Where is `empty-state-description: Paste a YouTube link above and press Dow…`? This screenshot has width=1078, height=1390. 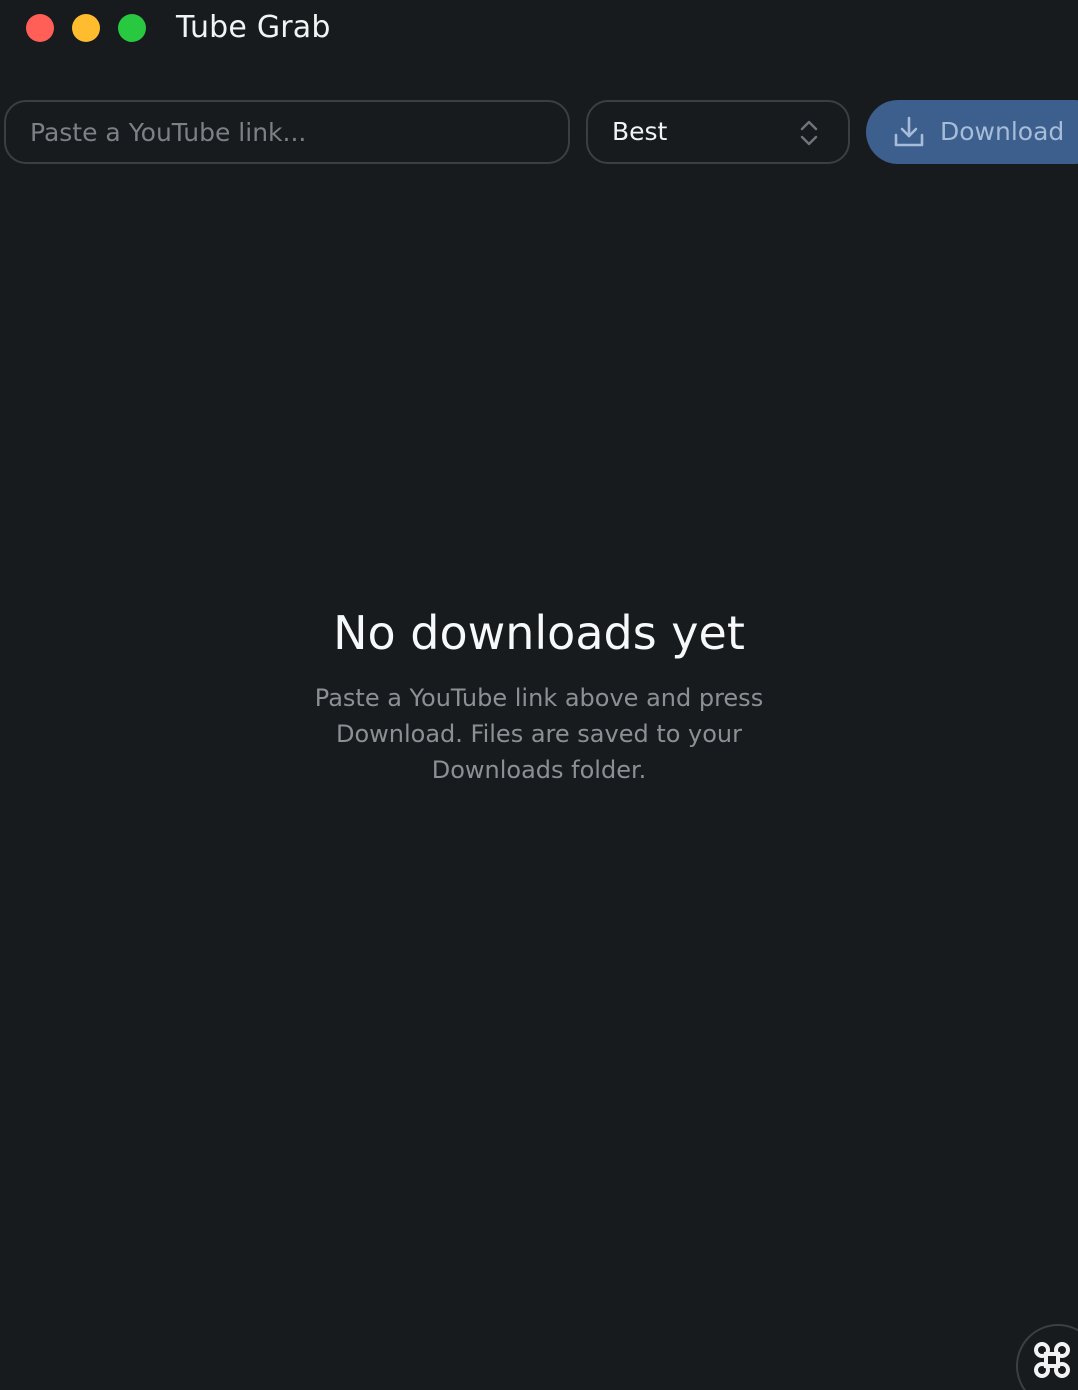 empty-state-description: Paste a YouTube link above and press Dow… is located at coordinates (539, 734).